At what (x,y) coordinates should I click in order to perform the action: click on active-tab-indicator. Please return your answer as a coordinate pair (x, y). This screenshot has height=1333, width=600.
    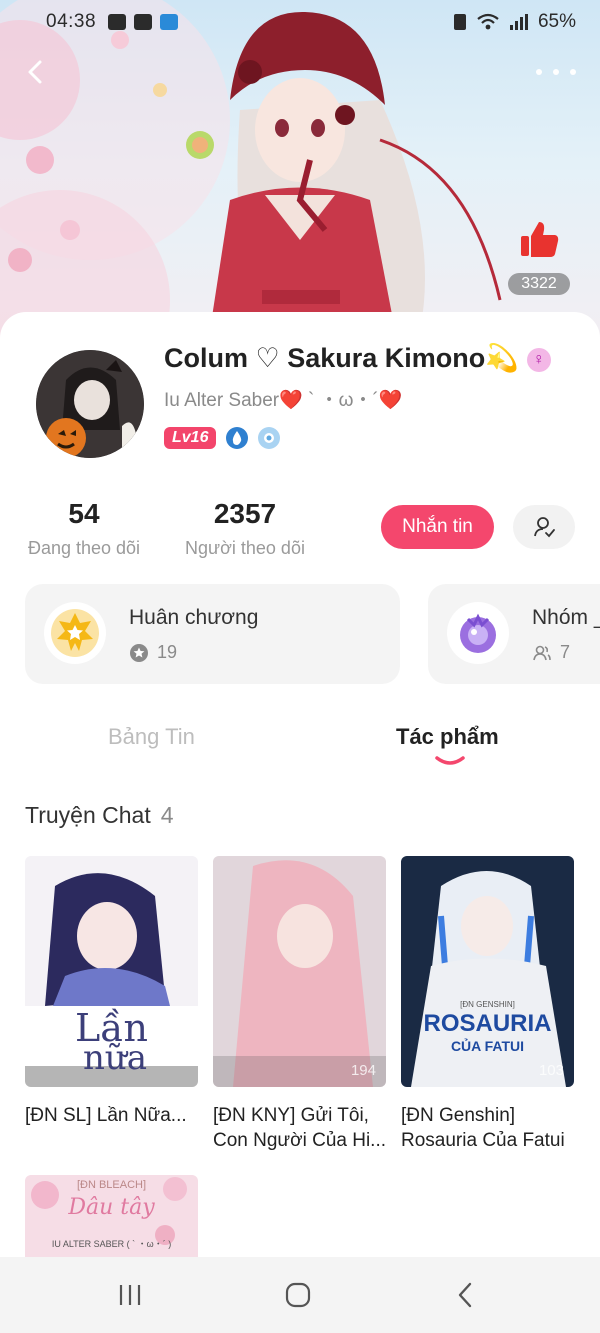
    Looking at the image, I should click on (450, 760).